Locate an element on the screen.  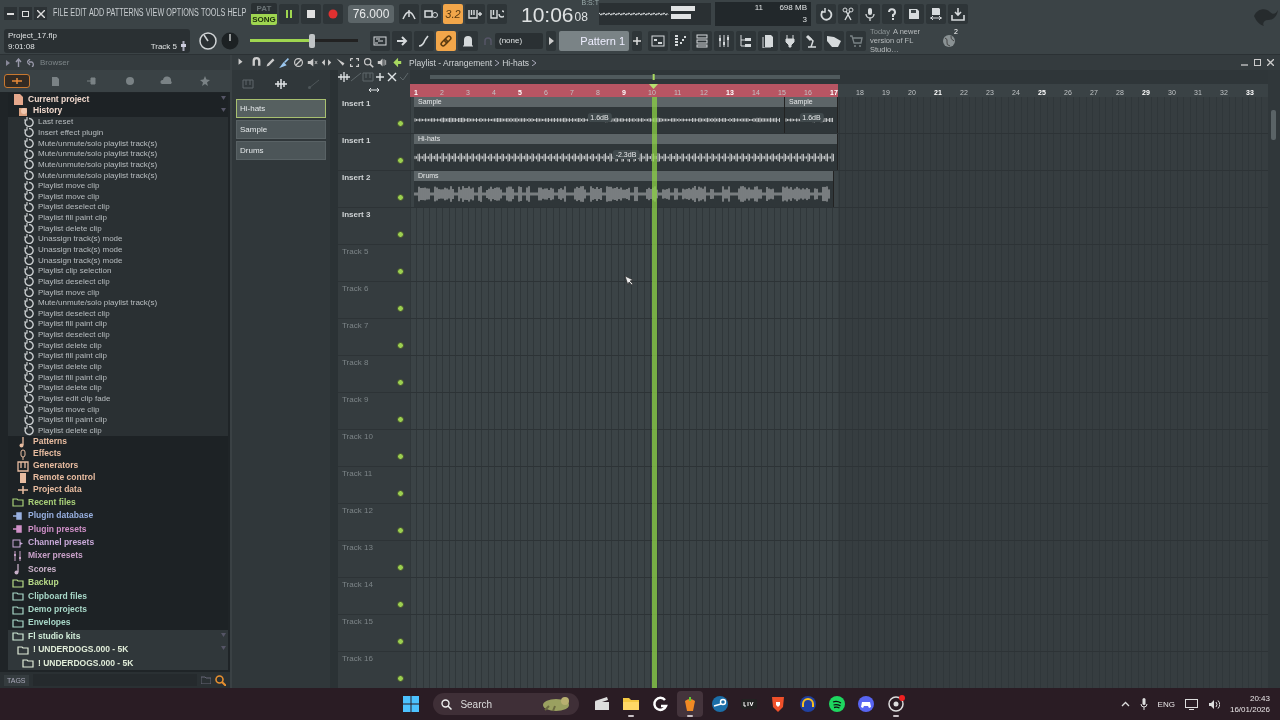
tree-item: Effects is located at coordinates (47, 454).